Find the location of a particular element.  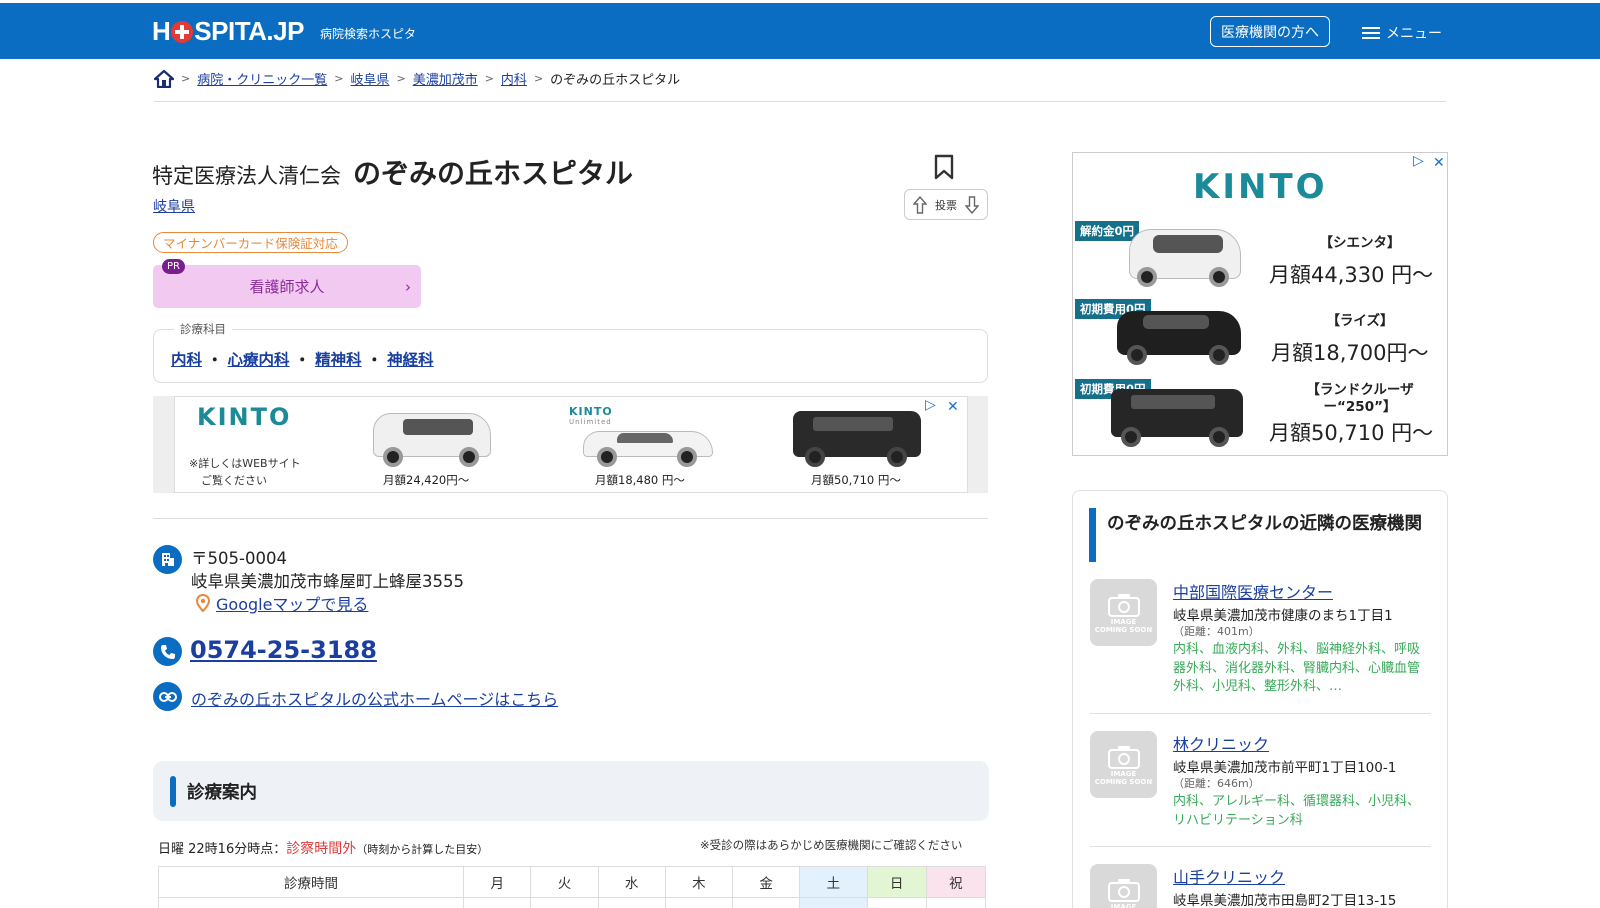

schedule-header-wed: 水 is located at coordinates (631, 882).